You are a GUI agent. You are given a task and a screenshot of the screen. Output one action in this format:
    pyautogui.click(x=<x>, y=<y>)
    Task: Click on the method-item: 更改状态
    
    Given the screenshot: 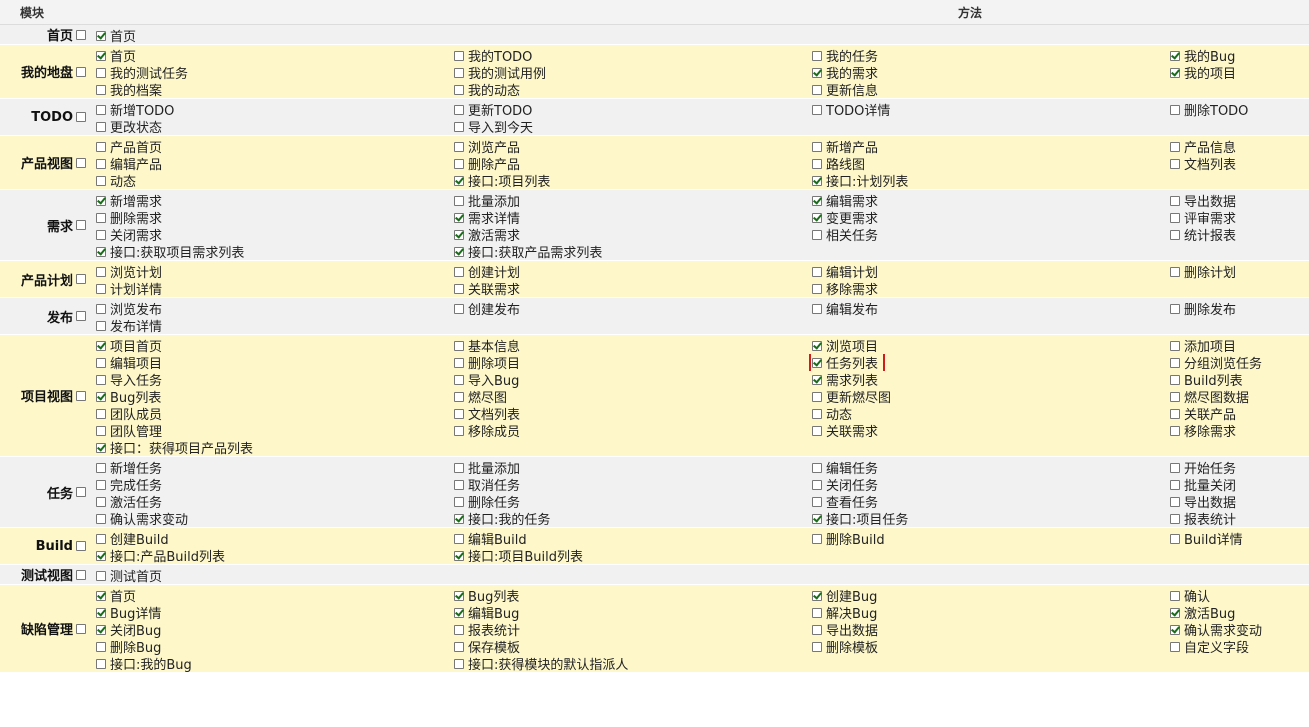 What is the action you would take?
    pyautogui.click(x=271, y=126)
    